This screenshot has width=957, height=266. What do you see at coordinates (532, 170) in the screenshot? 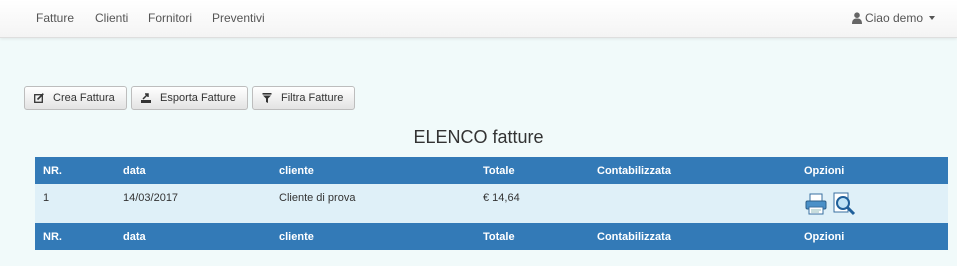
I see `column-header-totale: Totale` at bounding box center [532, 170].